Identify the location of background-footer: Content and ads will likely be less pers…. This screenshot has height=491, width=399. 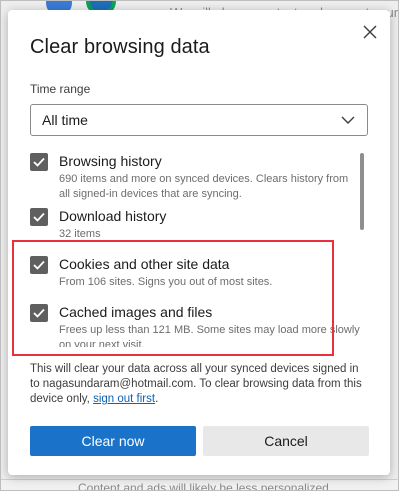
(199, 485).